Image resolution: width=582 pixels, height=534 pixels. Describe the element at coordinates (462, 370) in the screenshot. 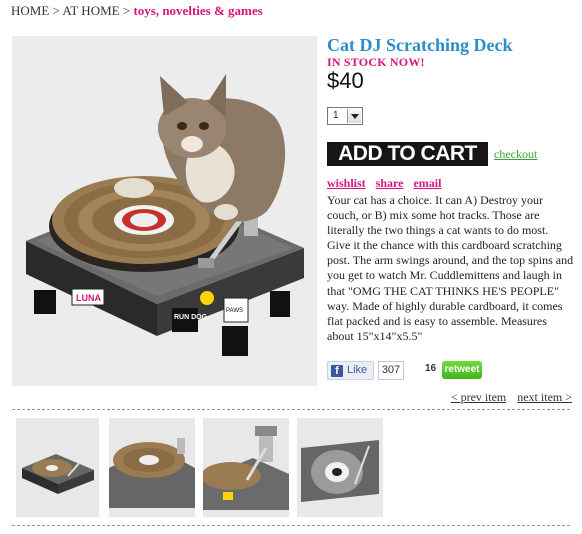

I see `retweet-button: retweet` at that location.